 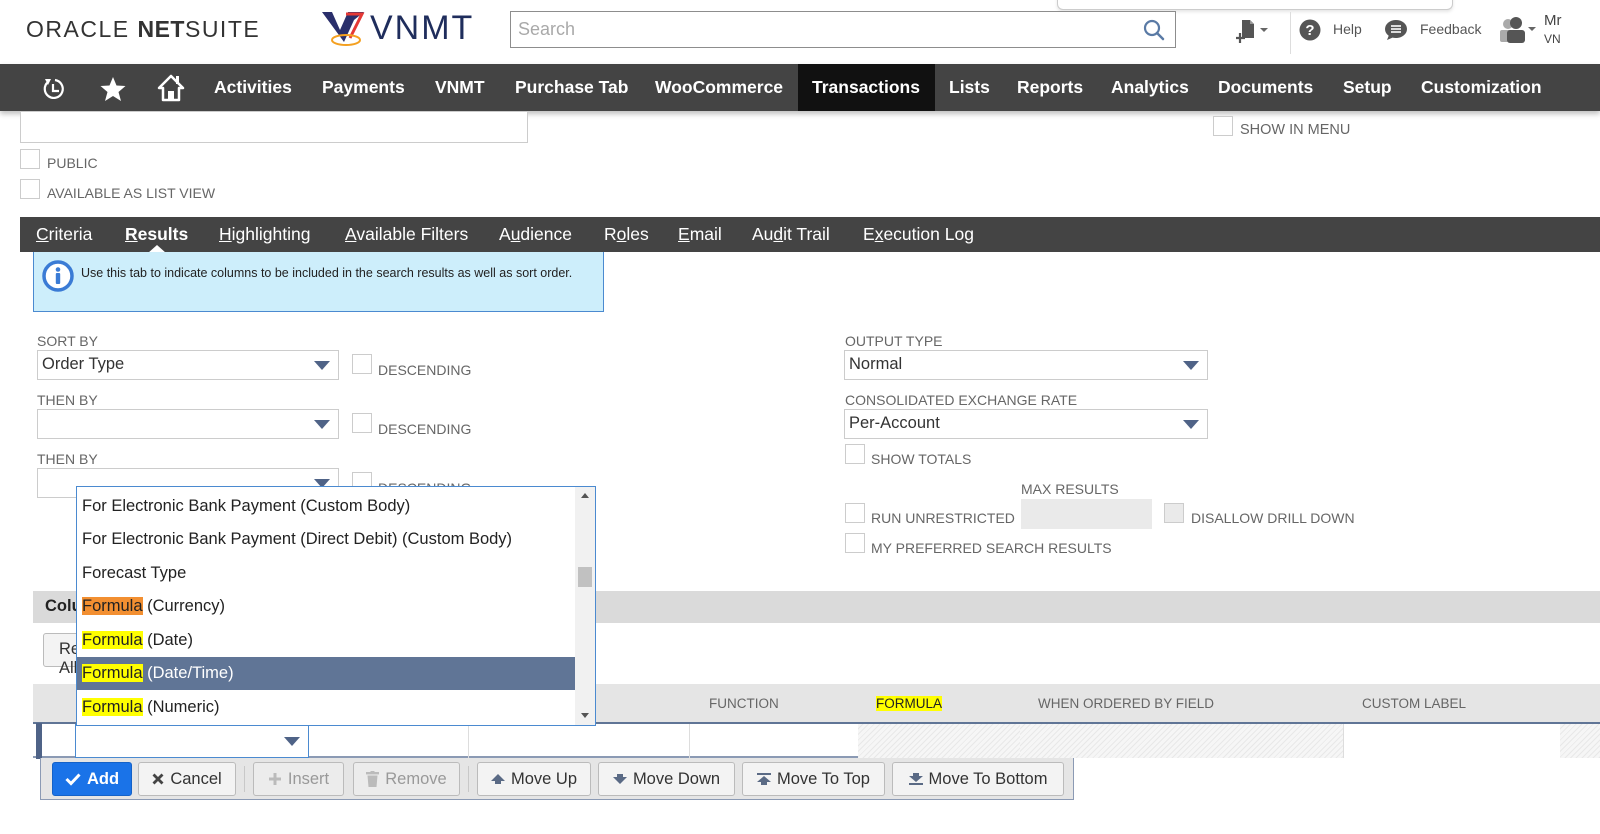 What do you see at coordinates (406, 234) in the screenshot?
I see `subtab-available-filters: Available Filters` at bounding box center [406, 234].